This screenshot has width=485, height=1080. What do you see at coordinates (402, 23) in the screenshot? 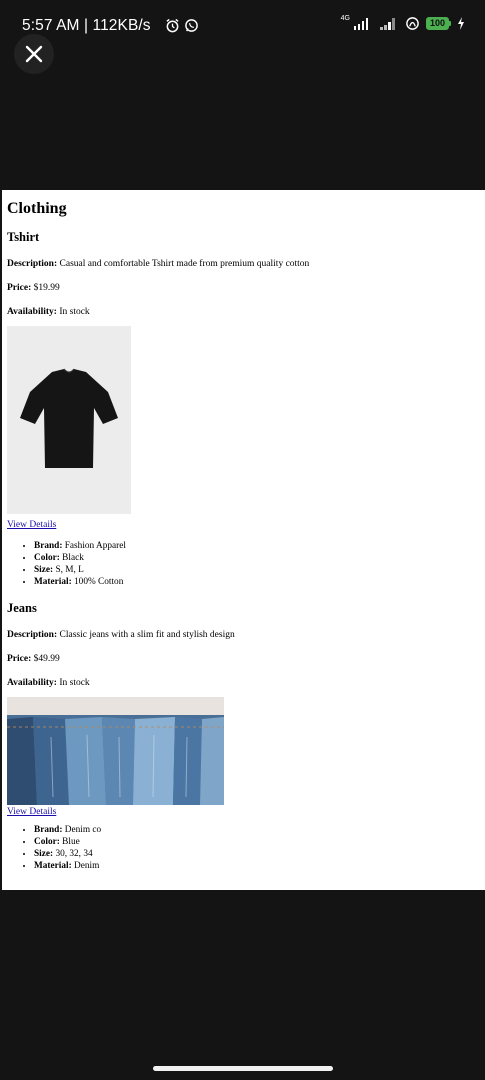
I see `status-system-icons: 4G 100` at bounding box center [402, 23].